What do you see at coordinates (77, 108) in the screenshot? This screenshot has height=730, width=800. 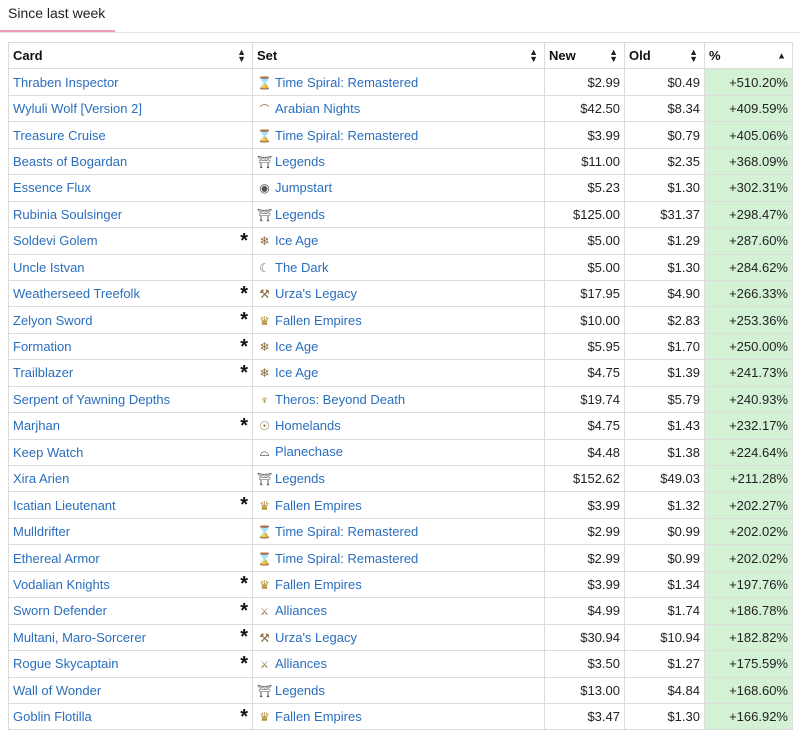 I see `card-link: Wyluli Wolf [Version 2]` at bounding box center [77, 108].